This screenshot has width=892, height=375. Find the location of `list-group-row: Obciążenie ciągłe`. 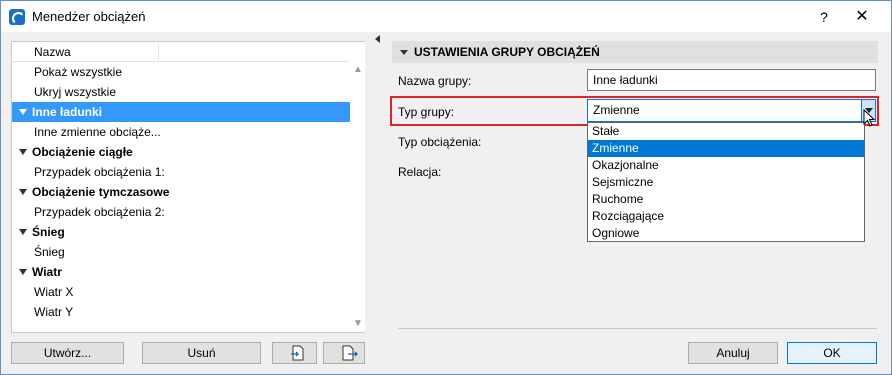

list-group-row: Obciążenie ciągłe is located at coordinates (181, 152).